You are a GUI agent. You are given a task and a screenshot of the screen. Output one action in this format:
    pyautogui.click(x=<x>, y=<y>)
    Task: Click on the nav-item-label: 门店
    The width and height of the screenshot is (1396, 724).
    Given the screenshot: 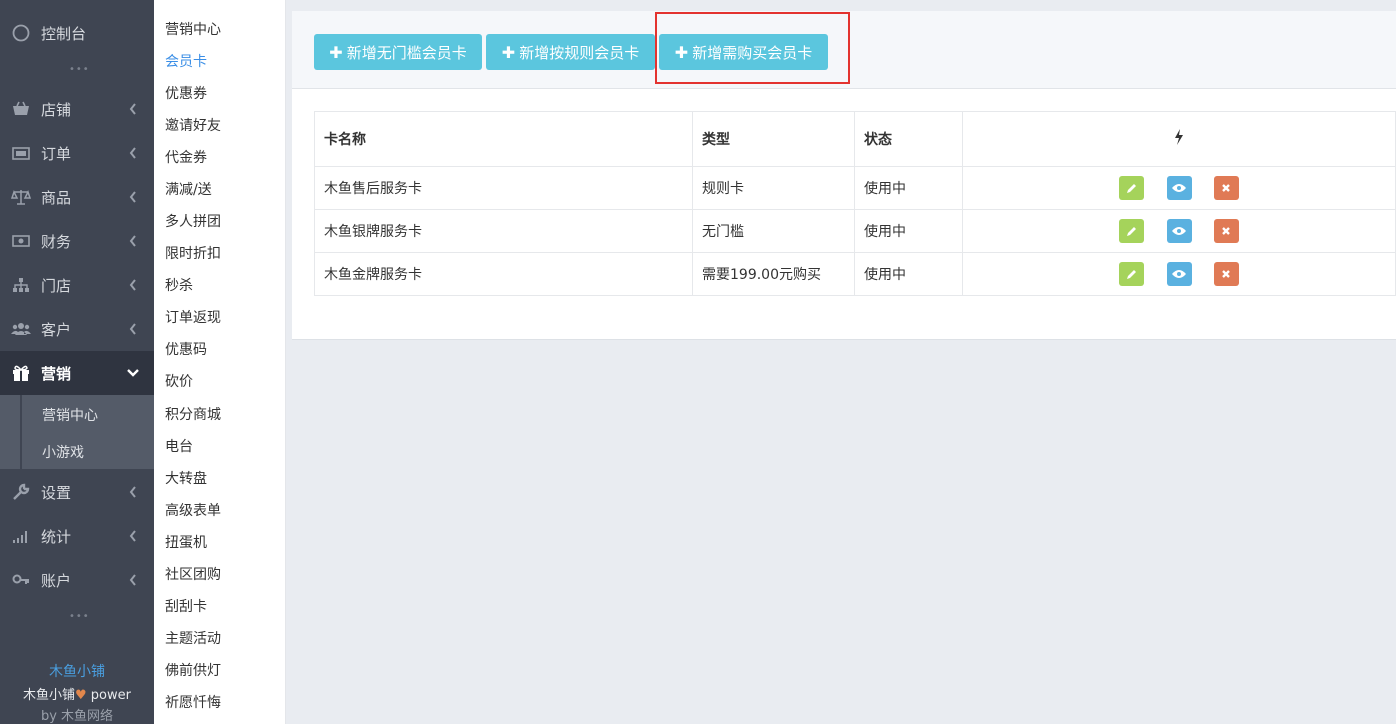 What is the action you would take?
    pyautogui.click(x=56, y=285)
    